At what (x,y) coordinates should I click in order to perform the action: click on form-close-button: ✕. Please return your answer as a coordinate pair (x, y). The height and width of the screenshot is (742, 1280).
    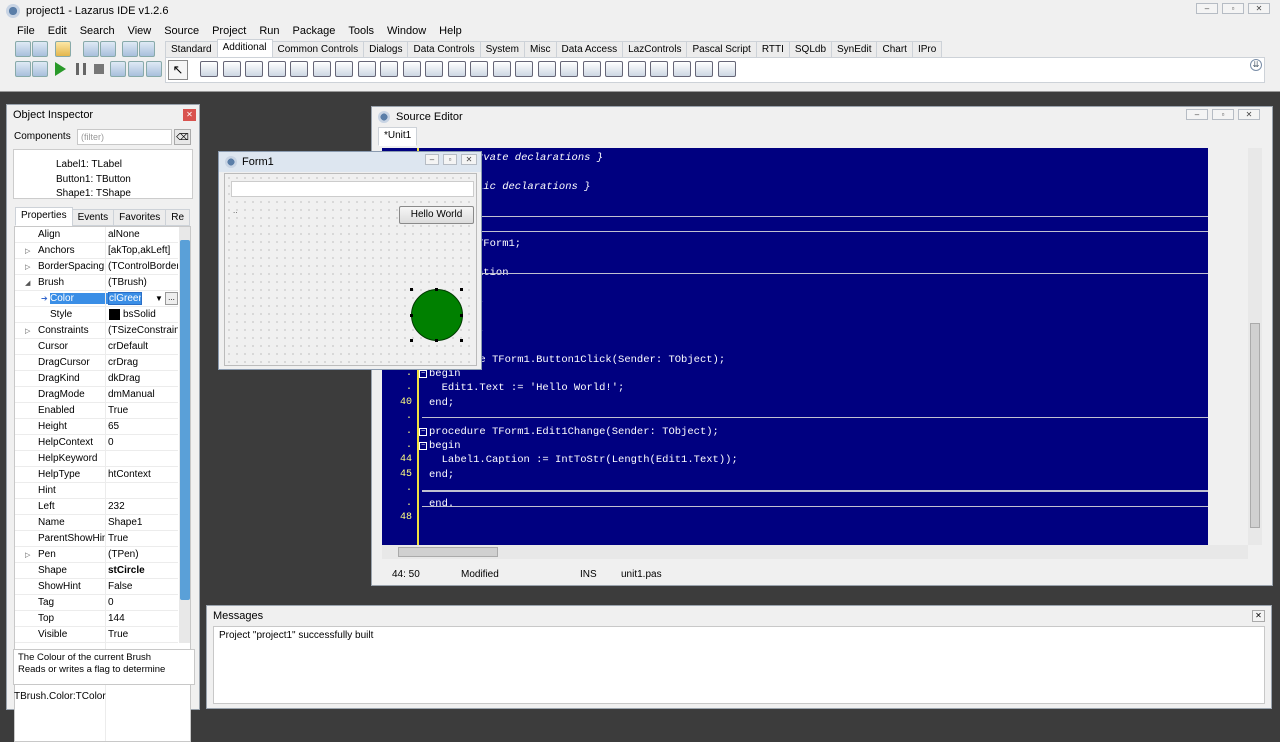
    Looking at the image, I should click on (469, 159).